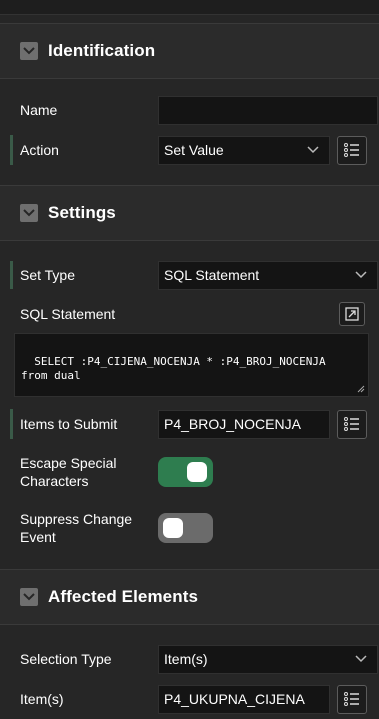 This screenshot has width=379, height=719. What do you see at coordinates (244, 150) in the screenshot?
I see `action-select: Set Value` at bounding box center [244, 150].